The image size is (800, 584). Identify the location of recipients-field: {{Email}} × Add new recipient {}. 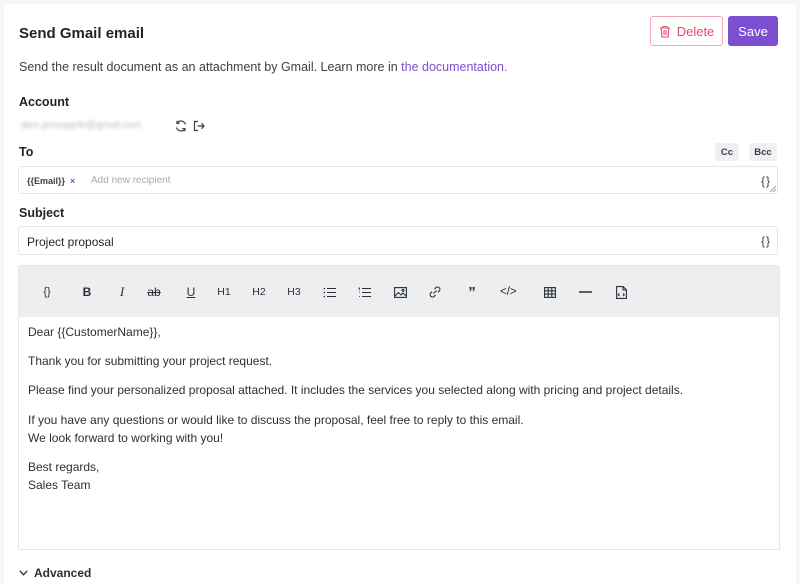
(398, 180).